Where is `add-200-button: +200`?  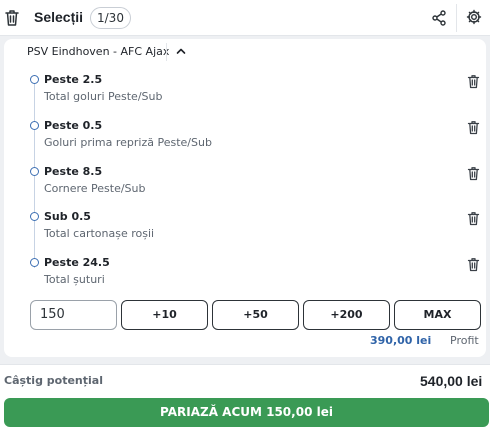
add-200-button: +200 is located at coordinates (346, 315).